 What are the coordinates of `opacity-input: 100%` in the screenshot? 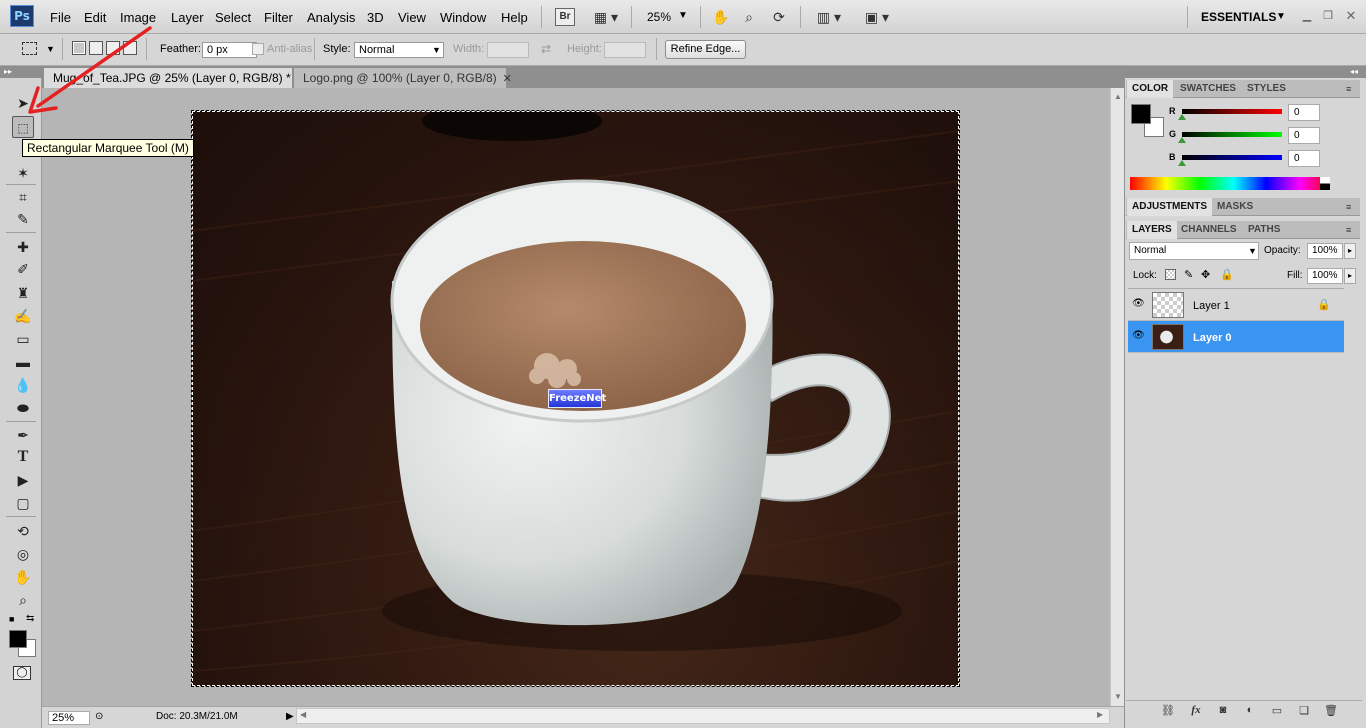 It's located at (1325, 251).